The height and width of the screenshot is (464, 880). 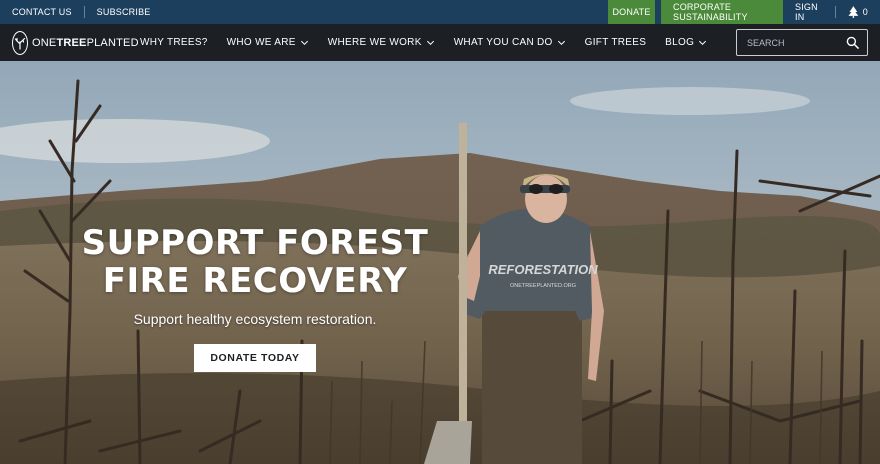 I want to click on search-icon, so click(x=852, y=42).